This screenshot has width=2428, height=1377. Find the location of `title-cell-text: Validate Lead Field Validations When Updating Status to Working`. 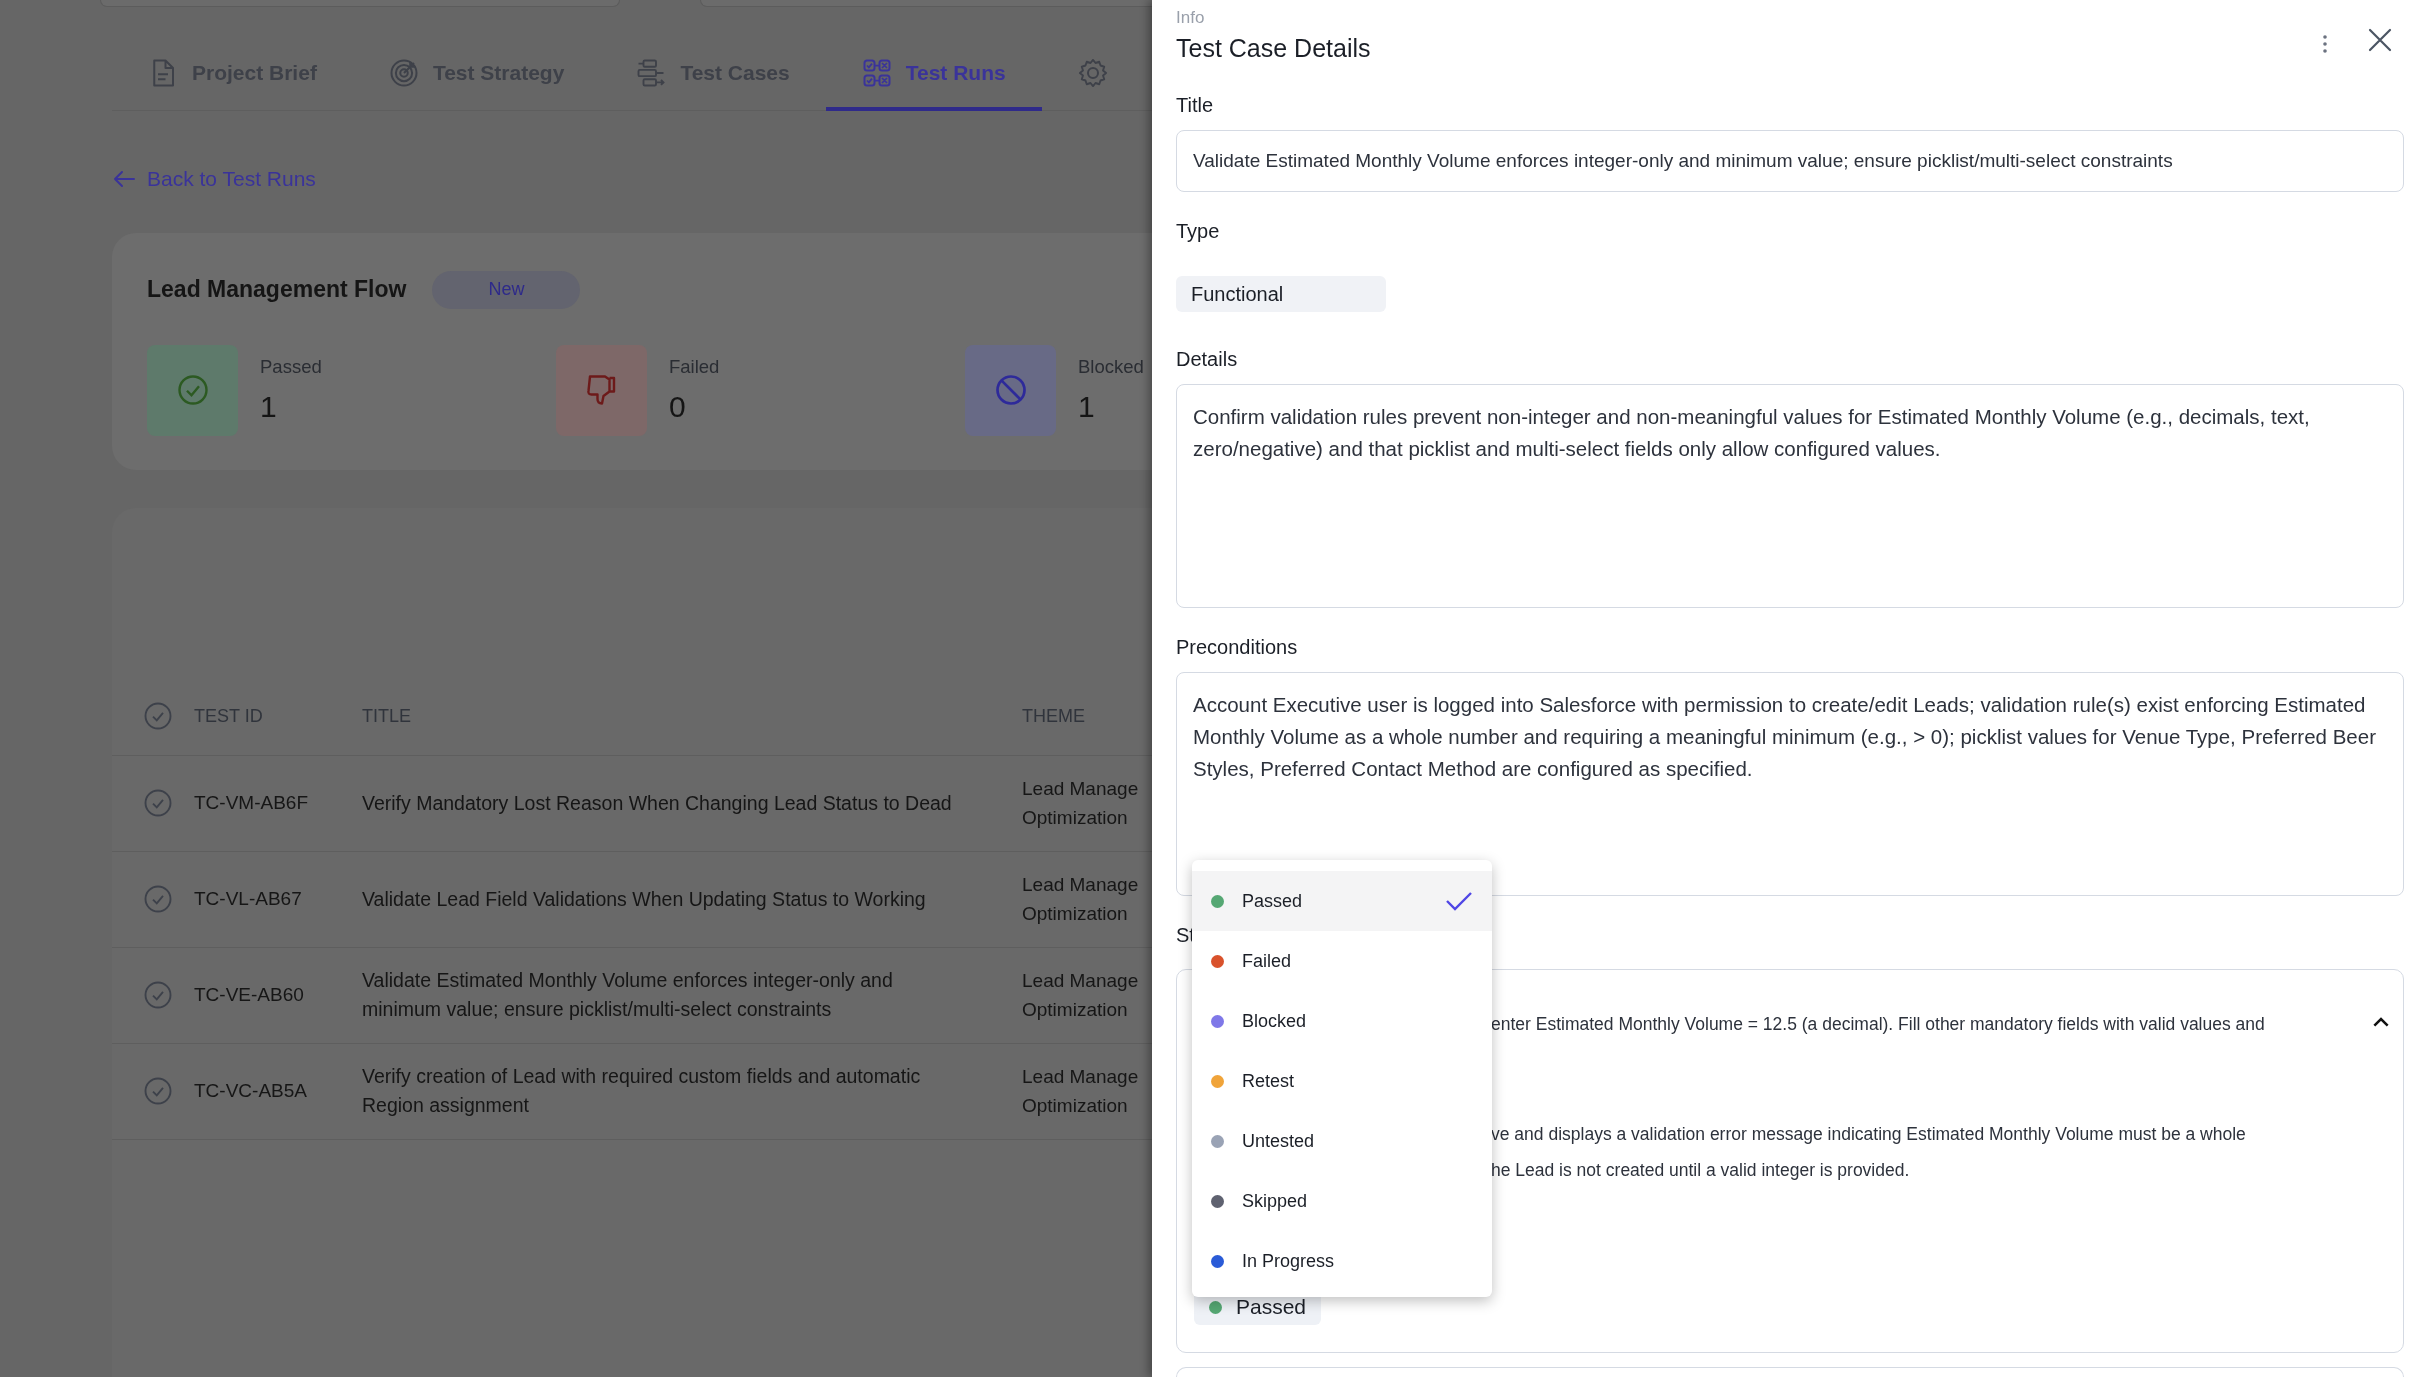

title-cell-text: Validate Lead Field Validations When Updating Status to Working is located at coordinates (644, 899).